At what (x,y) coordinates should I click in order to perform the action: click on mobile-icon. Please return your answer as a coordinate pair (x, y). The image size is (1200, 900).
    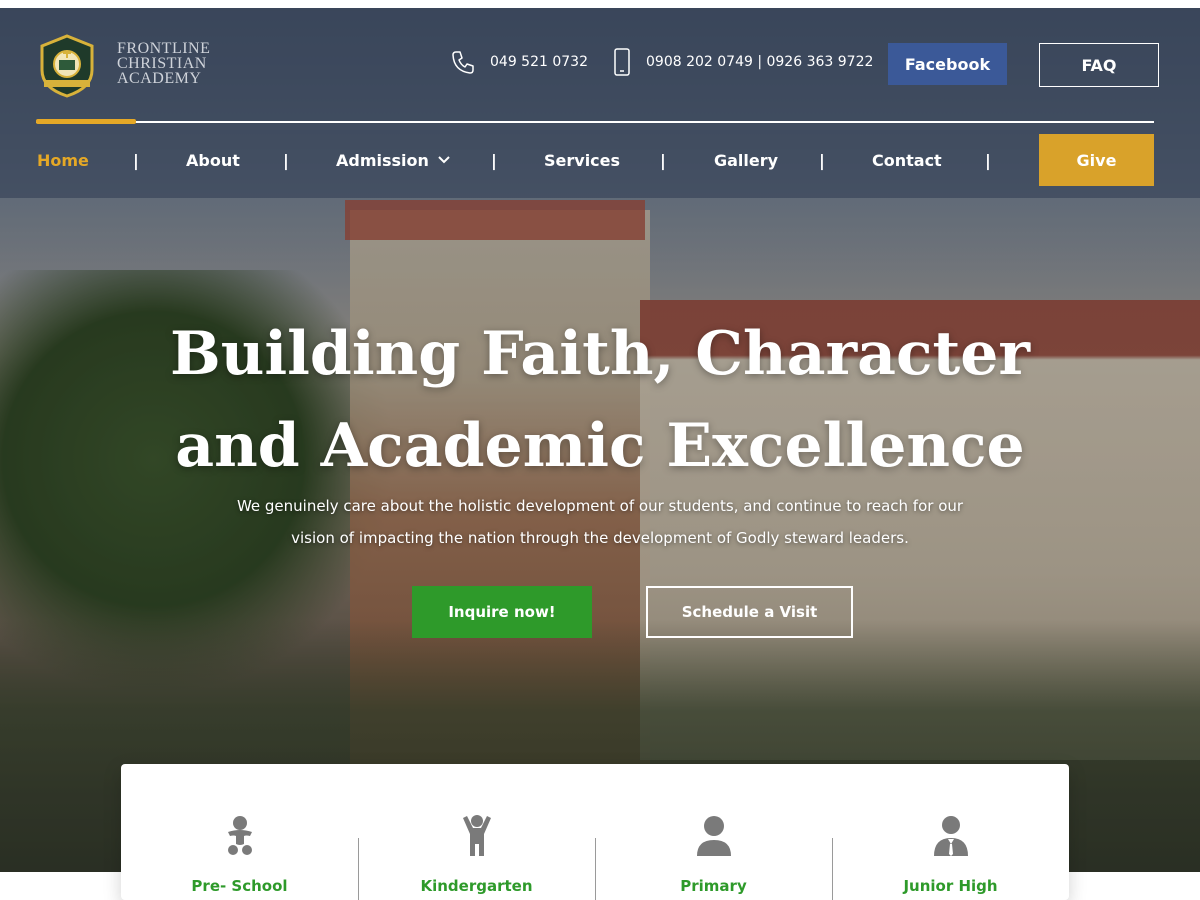
    Looking at the image, I should click on (622, 62).